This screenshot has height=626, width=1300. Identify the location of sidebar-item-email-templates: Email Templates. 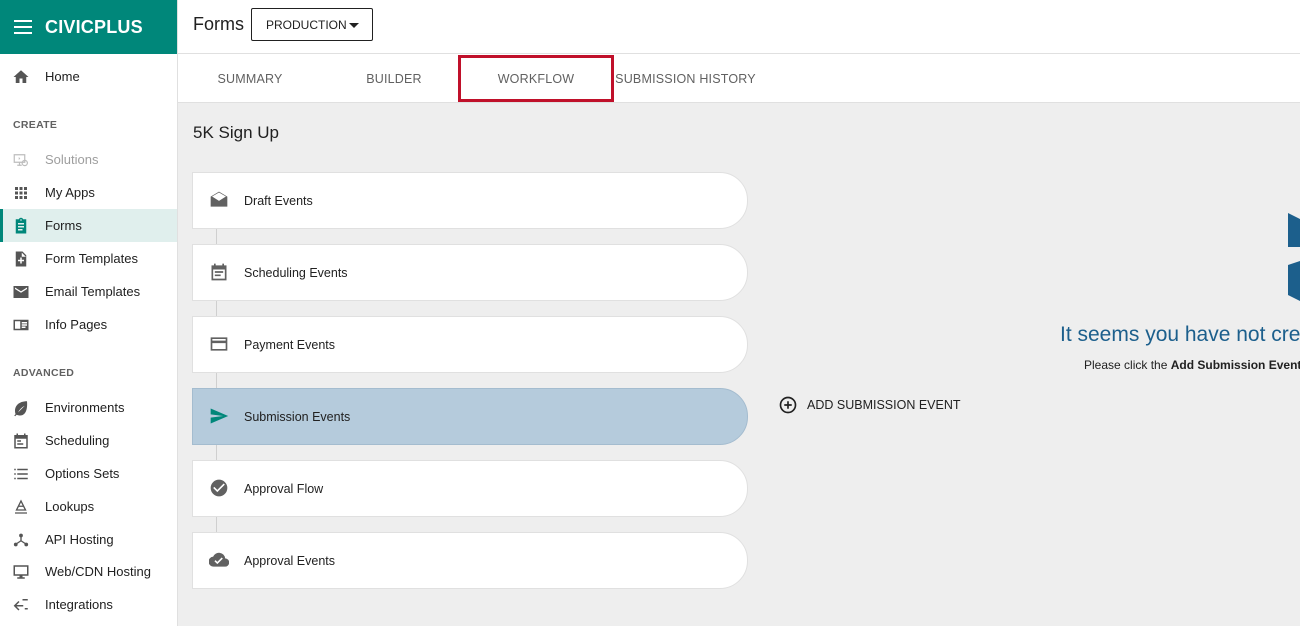
(88, 291).